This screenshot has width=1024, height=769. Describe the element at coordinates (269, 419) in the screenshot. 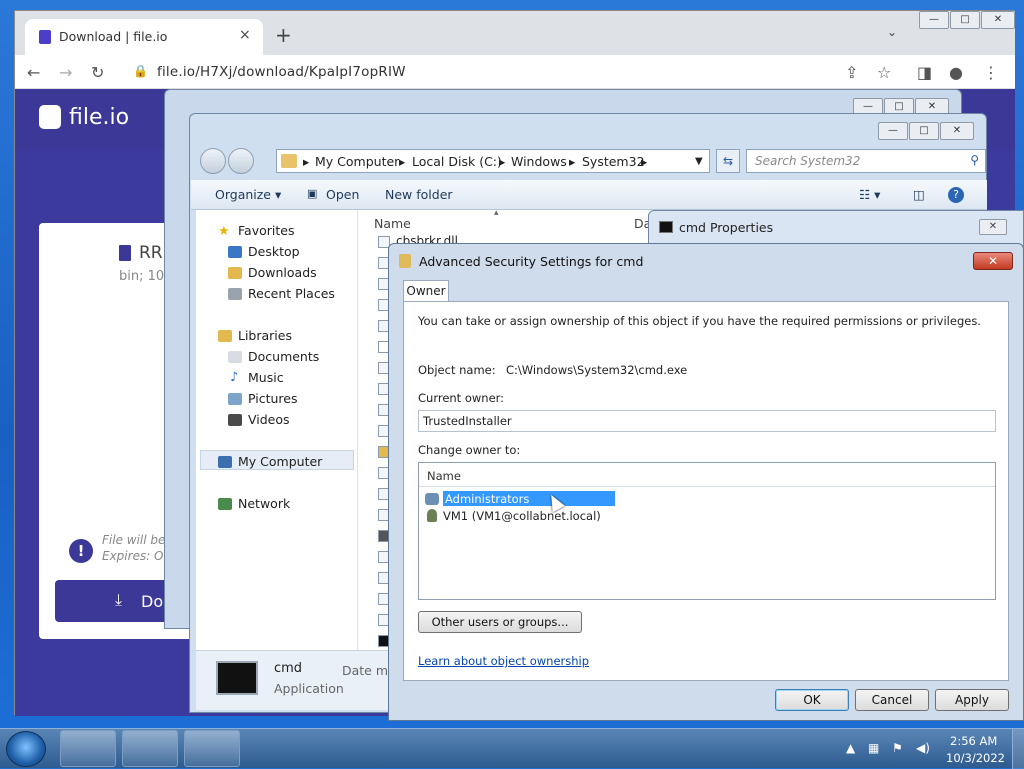

I see `nav-videos: Videos` at that location.